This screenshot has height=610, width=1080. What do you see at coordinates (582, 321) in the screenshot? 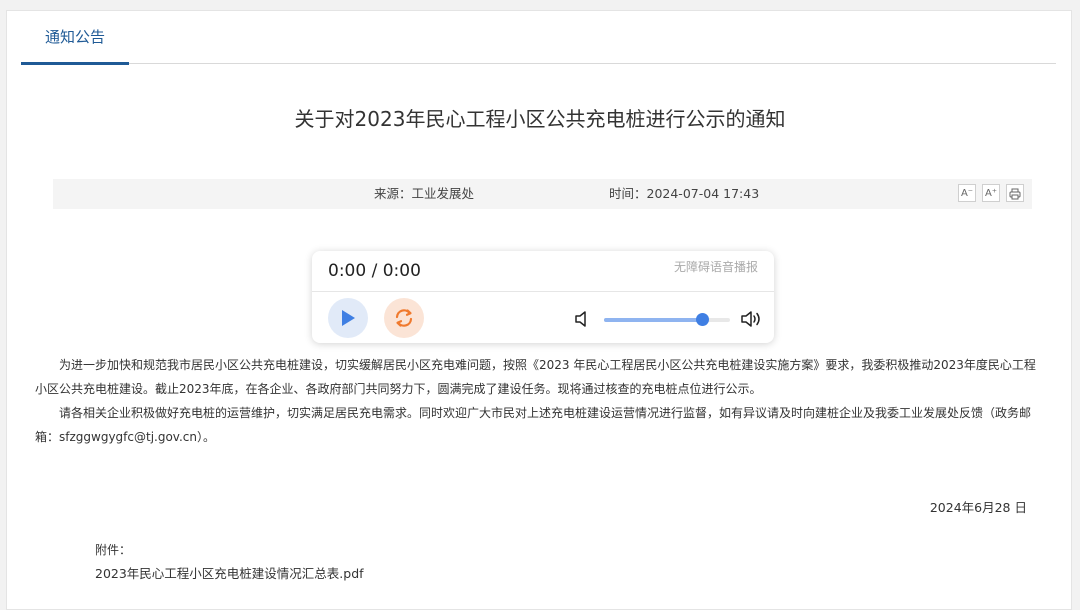
I see `volume-low-icon` at bounding box center [582, 321].